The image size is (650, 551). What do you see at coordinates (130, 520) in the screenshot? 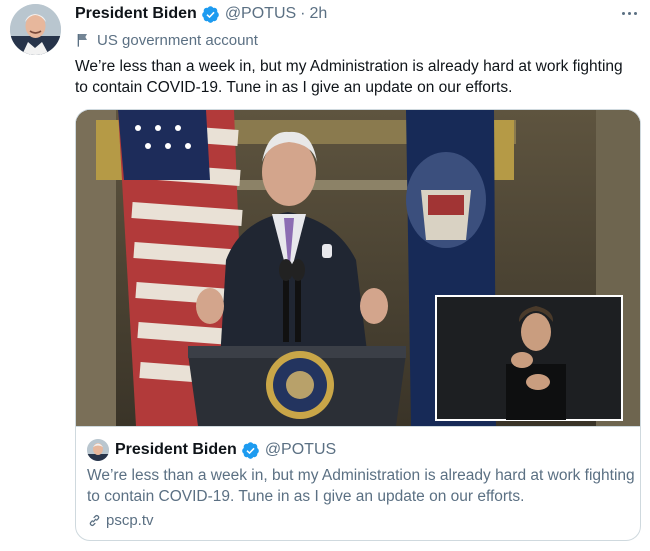
I see `card-link-text: pscp.tv` at bounding box center [130, 520].